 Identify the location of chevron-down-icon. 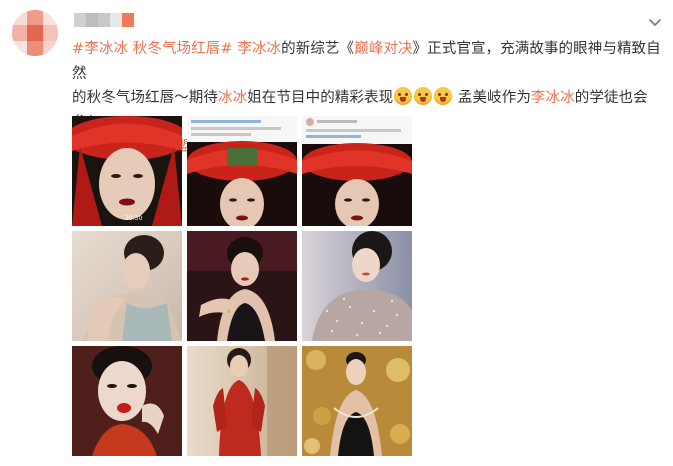
(655, 22).